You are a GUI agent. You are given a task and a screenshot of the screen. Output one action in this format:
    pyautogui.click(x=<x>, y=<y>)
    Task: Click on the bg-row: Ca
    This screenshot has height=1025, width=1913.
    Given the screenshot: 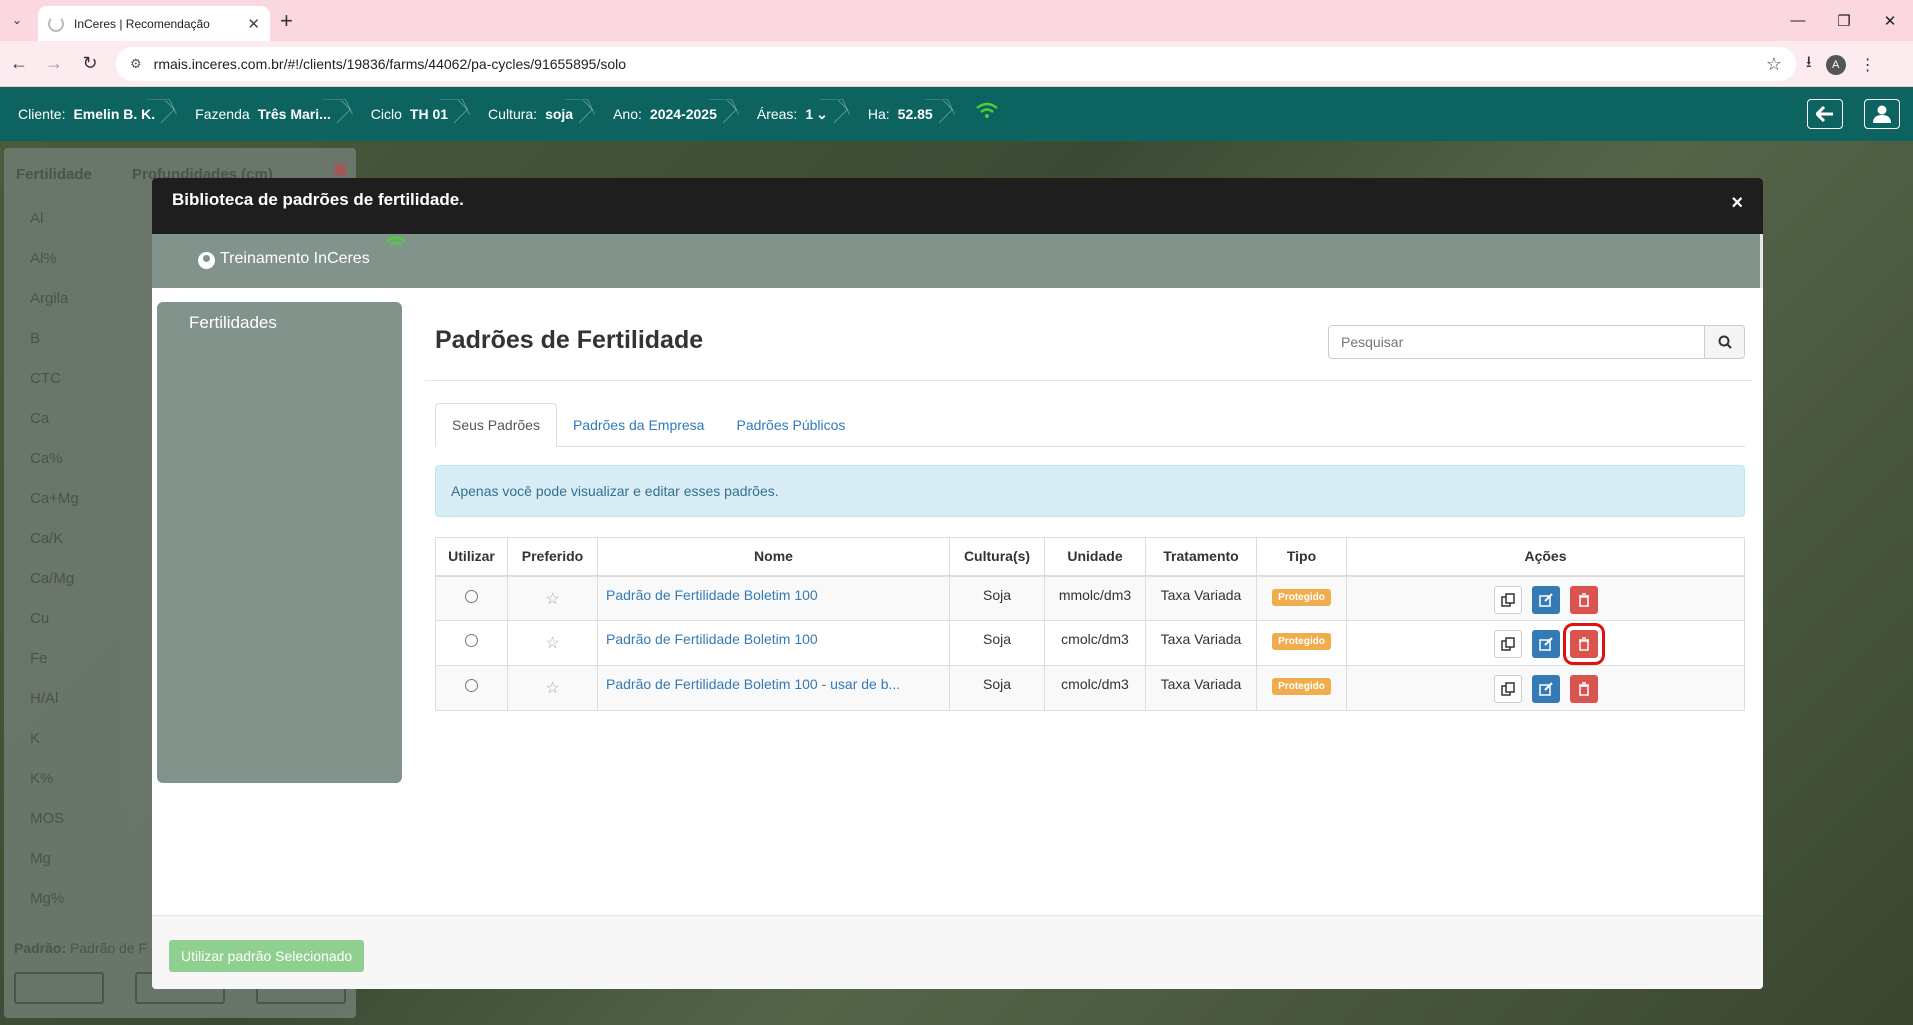 What is the action you would take?
    pyautogui.click(x=40, y=418)
    